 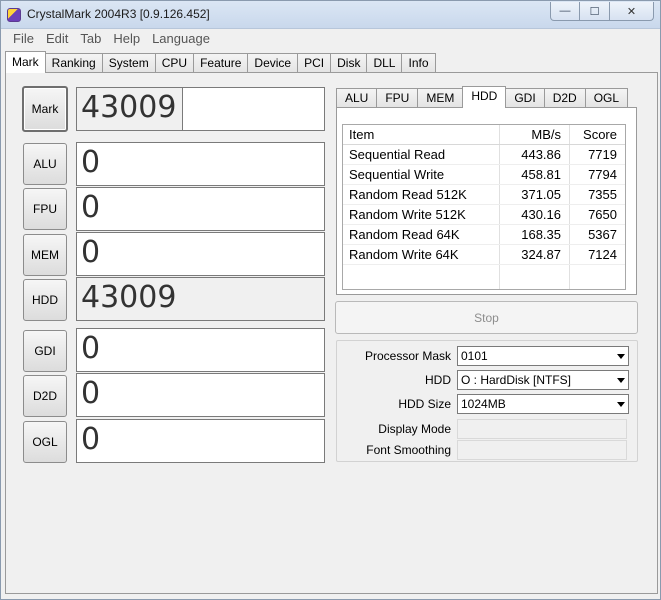 I want to click on tab-cpu: CPU, so click(x=174, y=63).